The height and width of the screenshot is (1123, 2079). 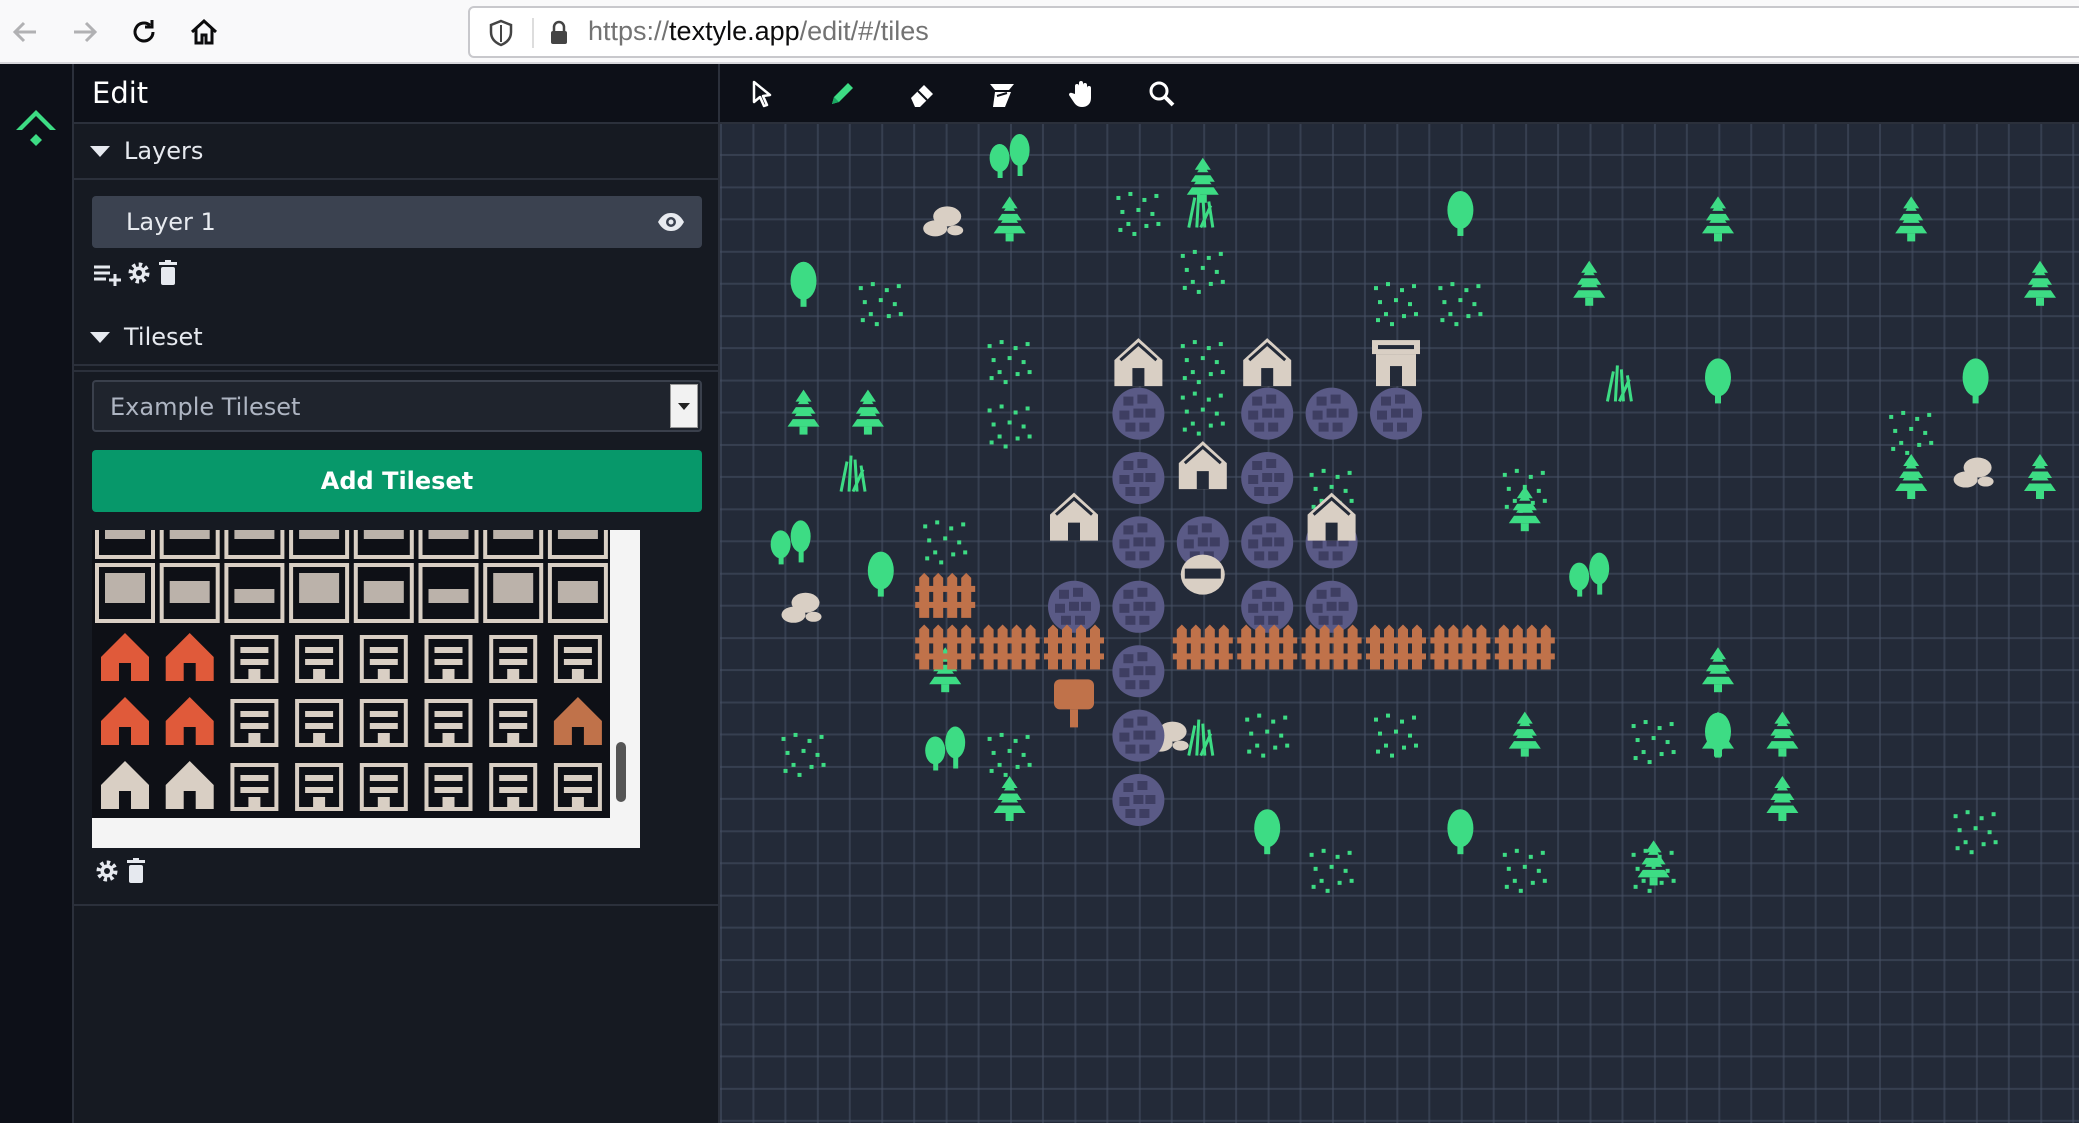 What do you see at coordinates (1074, 703) in the screenshot?
I see `signpost-tile` at bounding box center [1074, 703].